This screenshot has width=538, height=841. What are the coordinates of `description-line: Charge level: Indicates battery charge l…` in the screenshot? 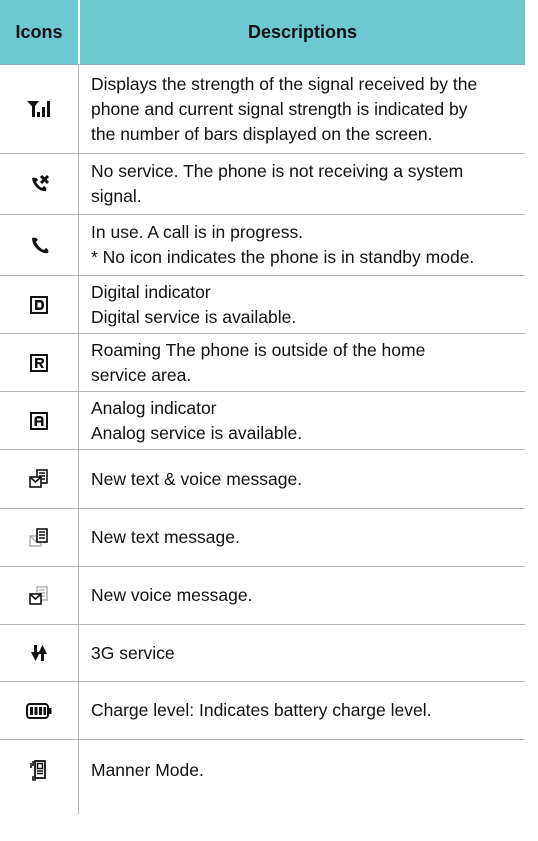 It's located at (261, 710).